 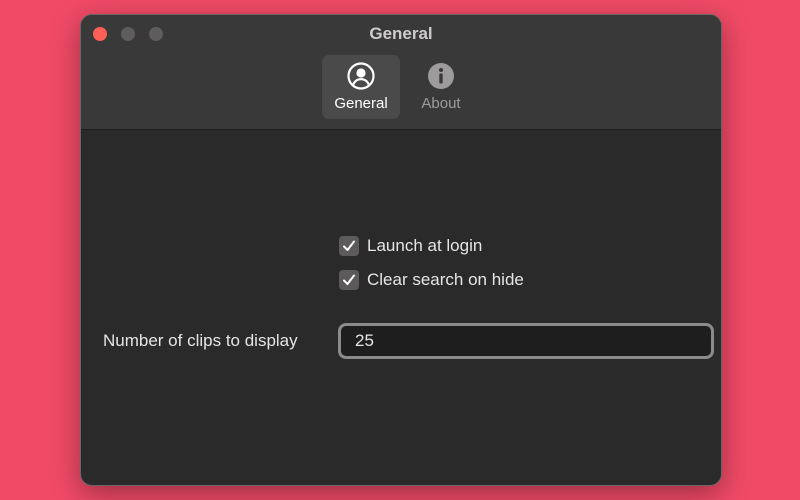 What do you see at coordinates (361, 76) in the screenshot?
I see `person-circle-icon` at bounding box center [361, 76].